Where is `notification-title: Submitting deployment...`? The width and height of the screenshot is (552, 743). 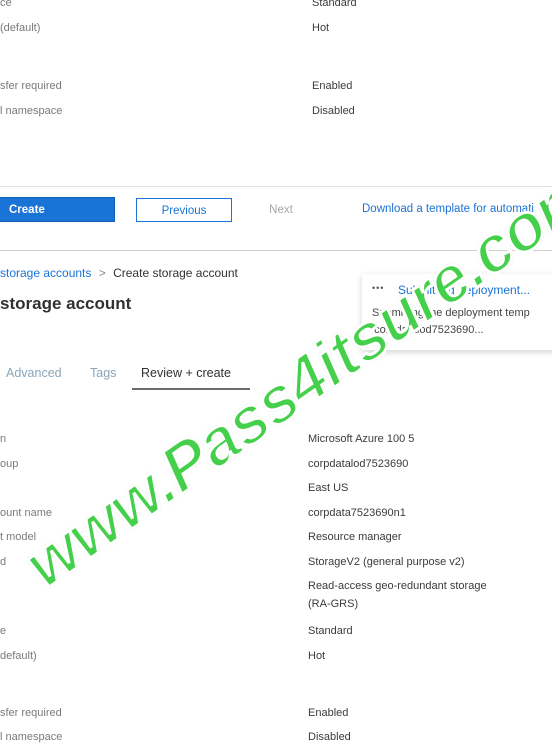
notification-title: Submitting deployment... is located at coordinates (464, 290).